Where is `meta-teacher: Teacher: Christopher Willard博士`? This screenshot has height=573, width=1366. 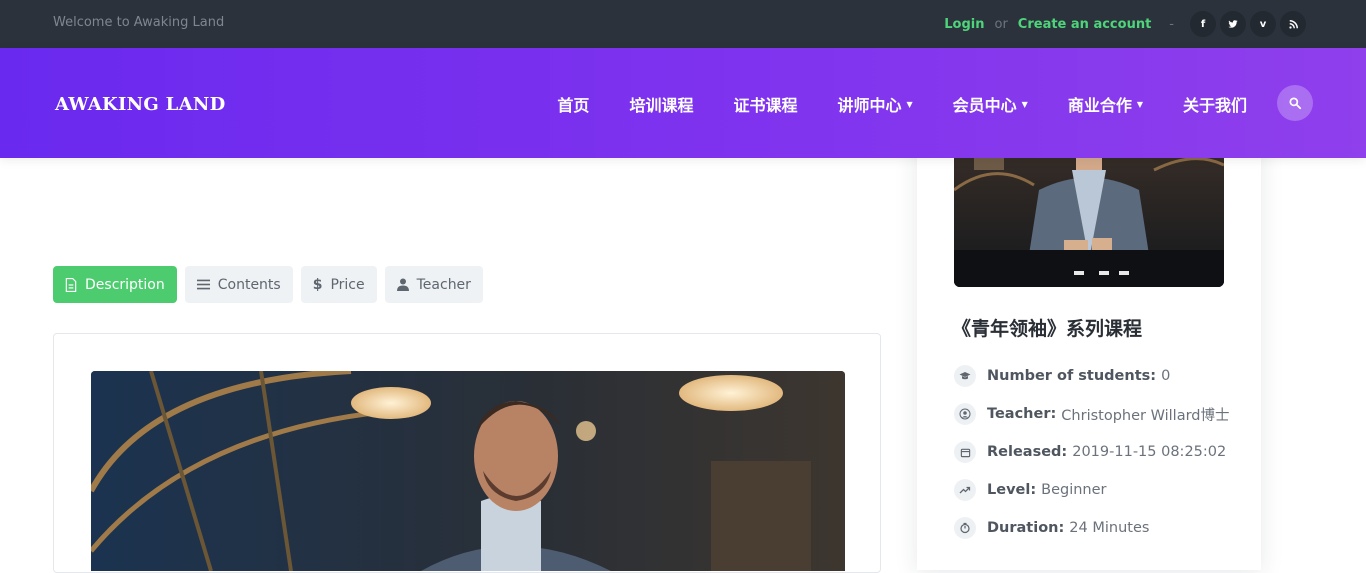
meta-teacher: Teacher: Christopher Willard博士 is located at coordinates (1092, 414).